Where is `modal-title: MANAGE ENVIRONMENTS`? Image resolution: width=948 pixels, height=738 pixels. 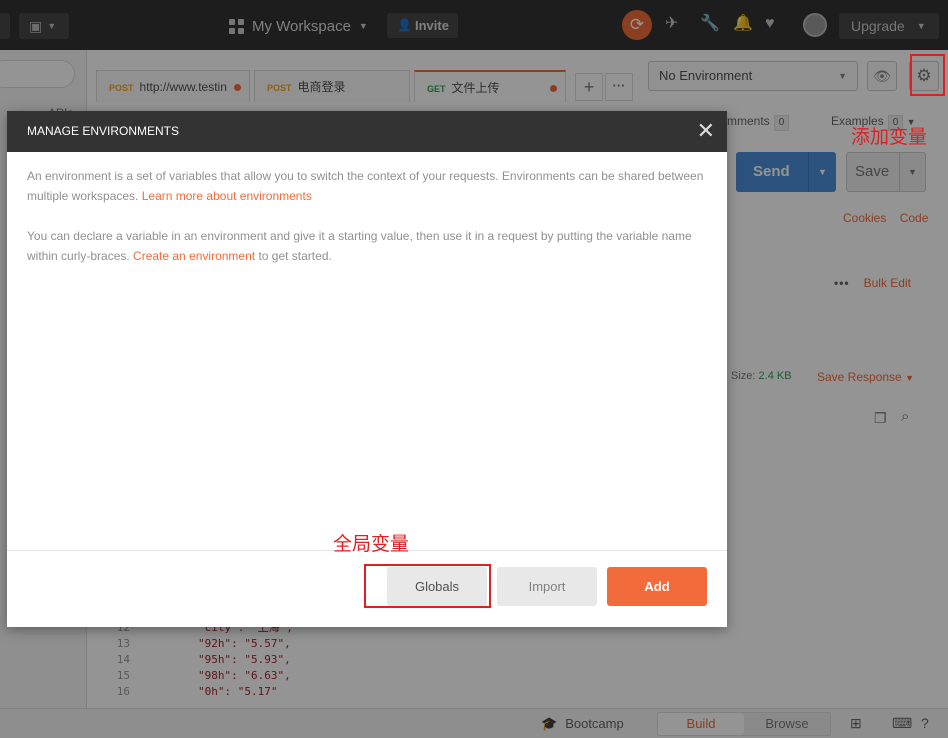
modal-title: MANAGE ENVIRONMENTS is located at coordinates (103, 131).